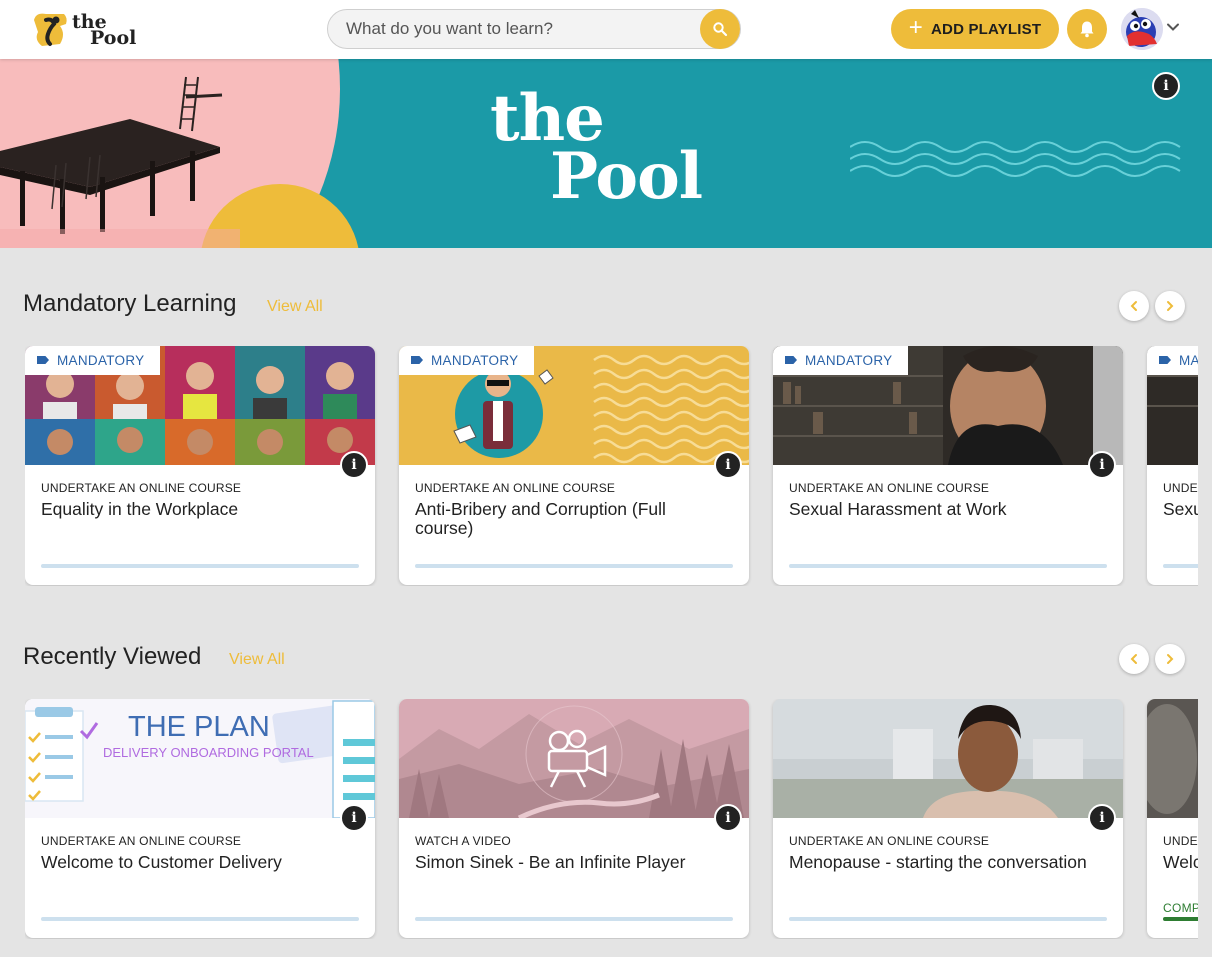 The height and width of the screenshot is (957, 1212). I want to click on mandatory-prev-button, so click(1134, 306).